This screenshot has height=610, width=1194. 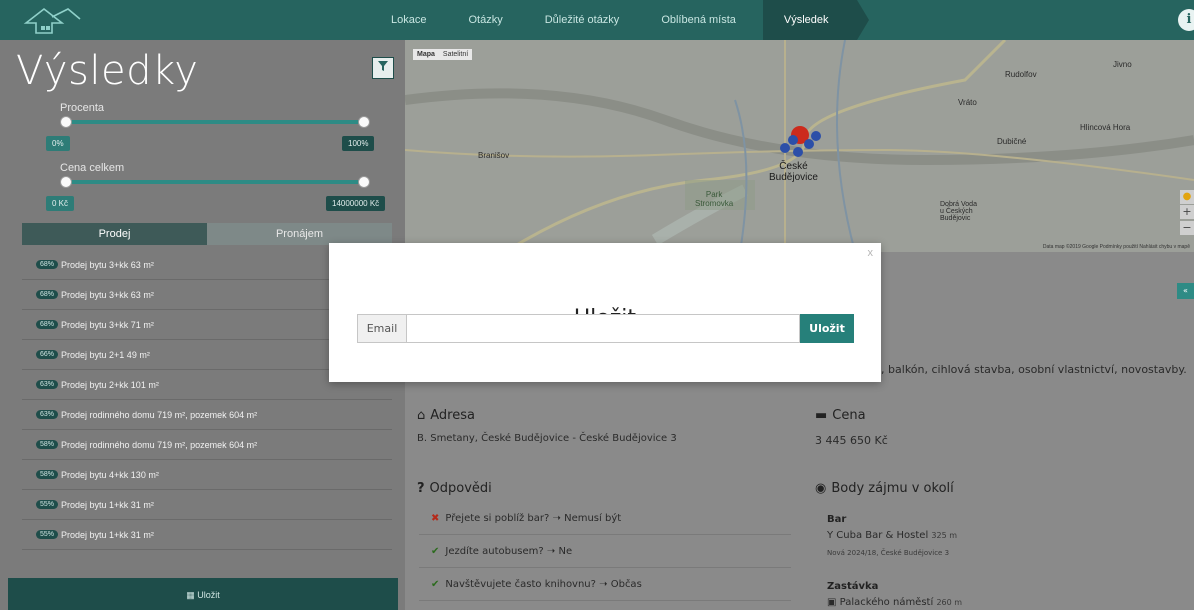 I want to click on email-input-group: Email Uložit, so click(x=605, y=328).